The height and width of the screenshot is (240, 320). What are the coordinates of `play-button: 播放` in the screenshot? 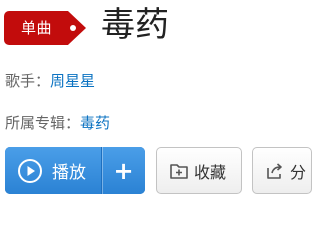 It's located at (53, 170).